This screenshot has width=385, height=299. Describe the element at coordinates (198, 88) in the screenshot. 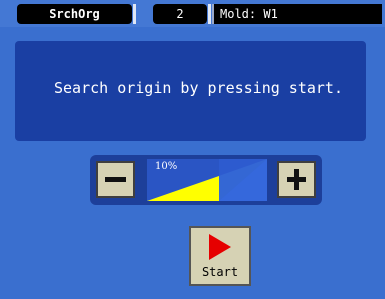

I see `instruction-message: Search origin by pressing start.` at that location.